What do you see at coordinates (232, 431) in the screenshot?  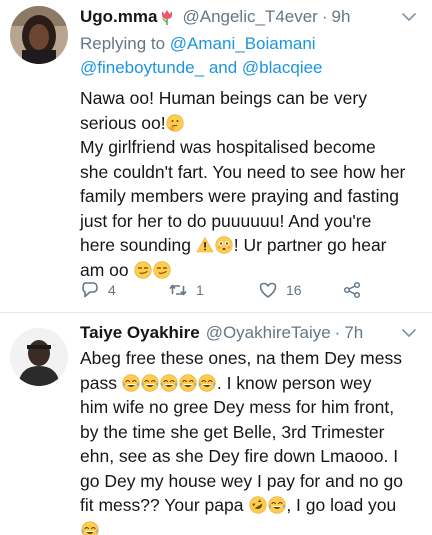 I see `tweet-line: by the time she get Belle, 3rd Trimester` at bounding box center [232, 431].